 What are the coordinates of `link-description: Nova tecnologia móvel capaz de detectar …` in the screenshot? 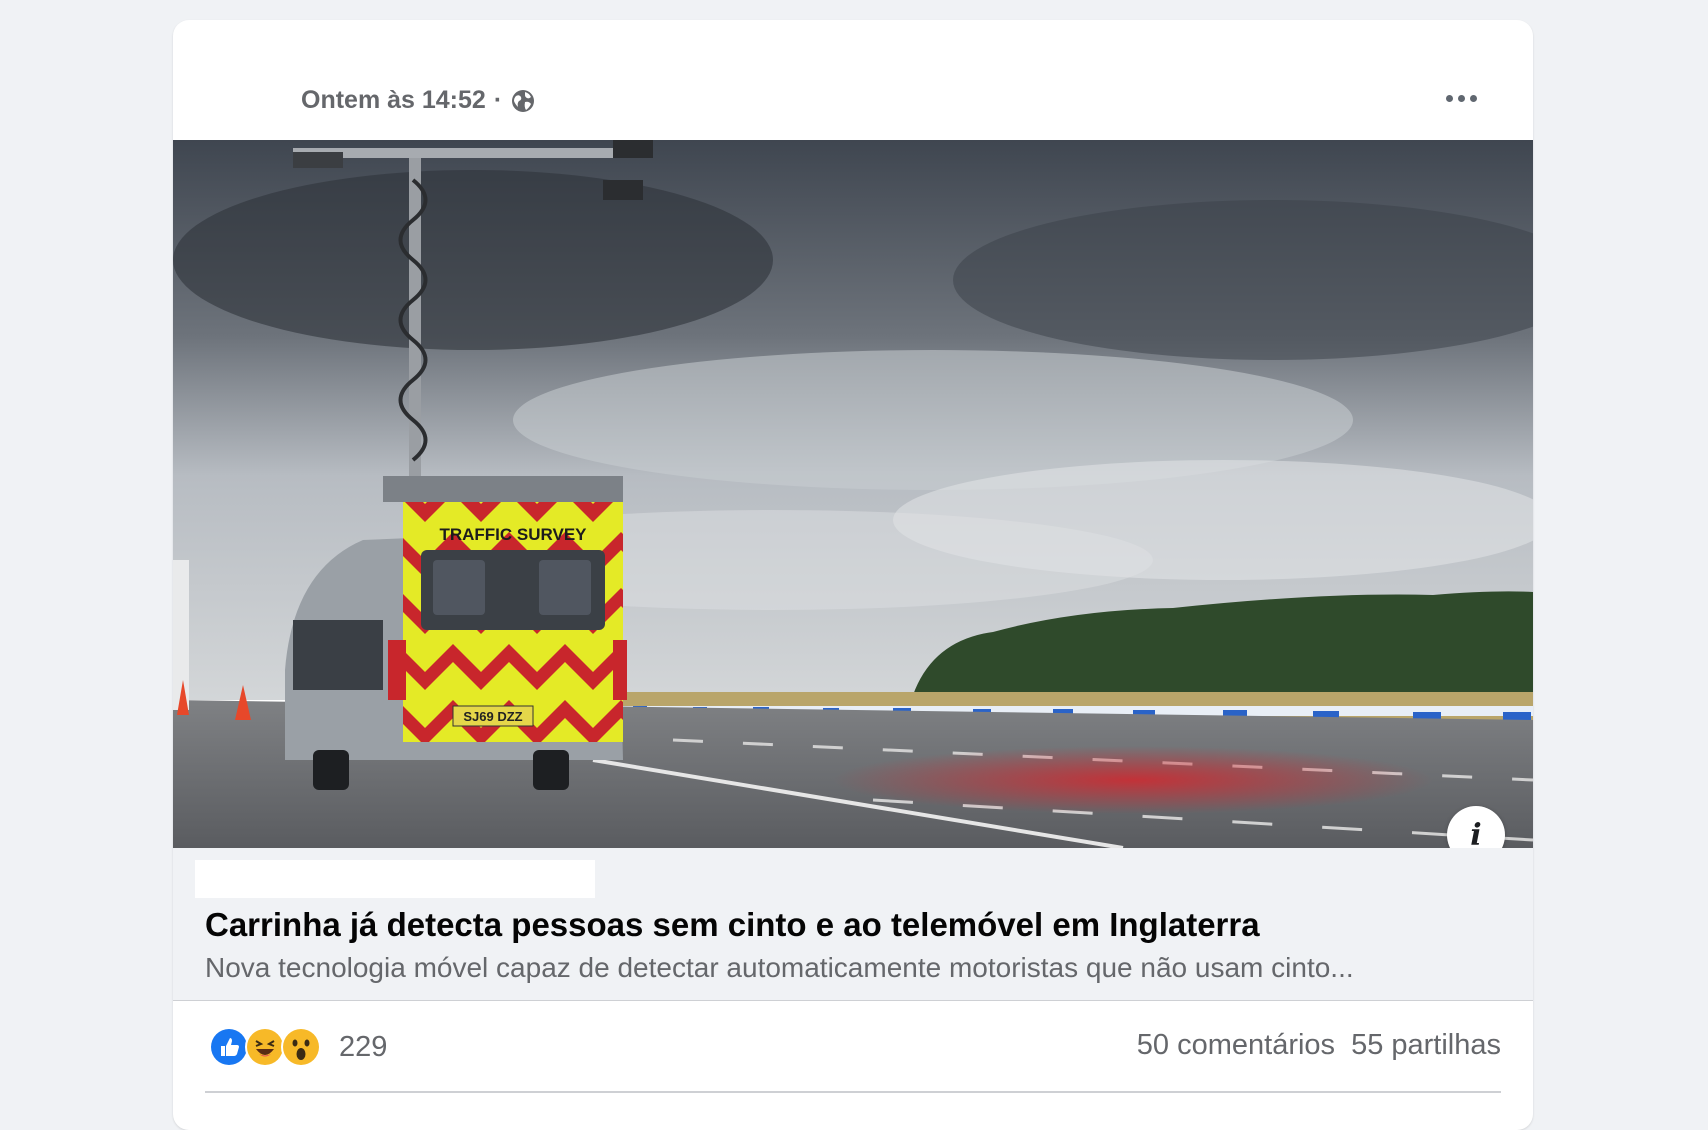 It's located at (779, 967).